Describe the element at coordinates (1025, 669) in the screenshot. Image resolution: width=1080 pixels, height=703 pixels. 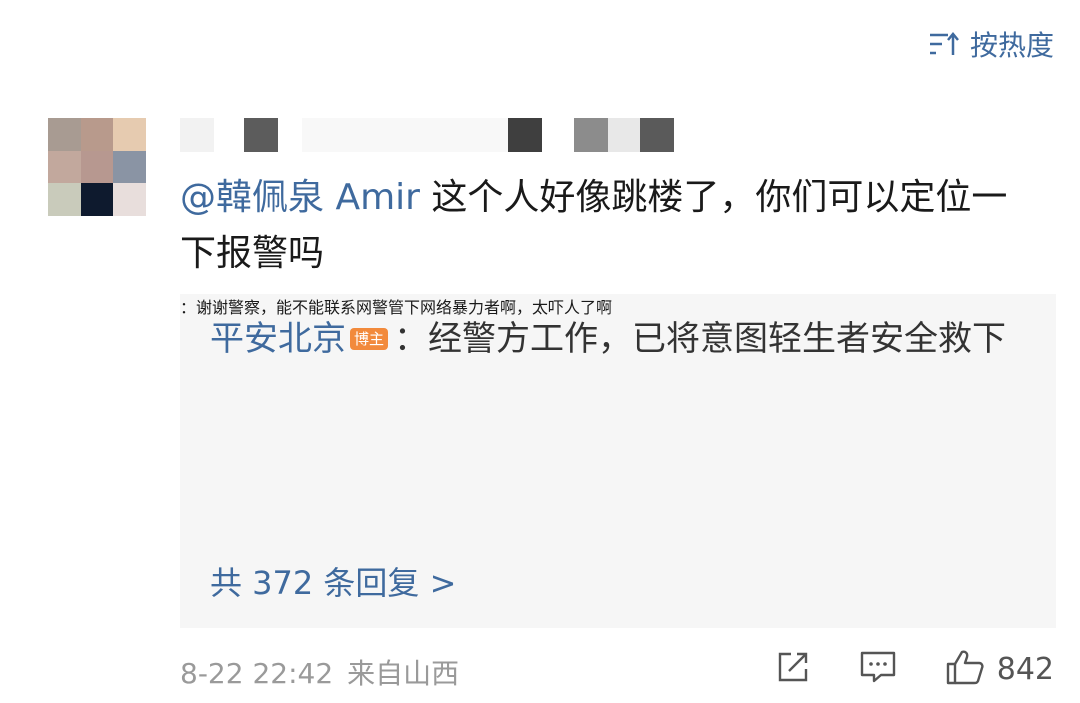
I see `like-count: 842` at that location.